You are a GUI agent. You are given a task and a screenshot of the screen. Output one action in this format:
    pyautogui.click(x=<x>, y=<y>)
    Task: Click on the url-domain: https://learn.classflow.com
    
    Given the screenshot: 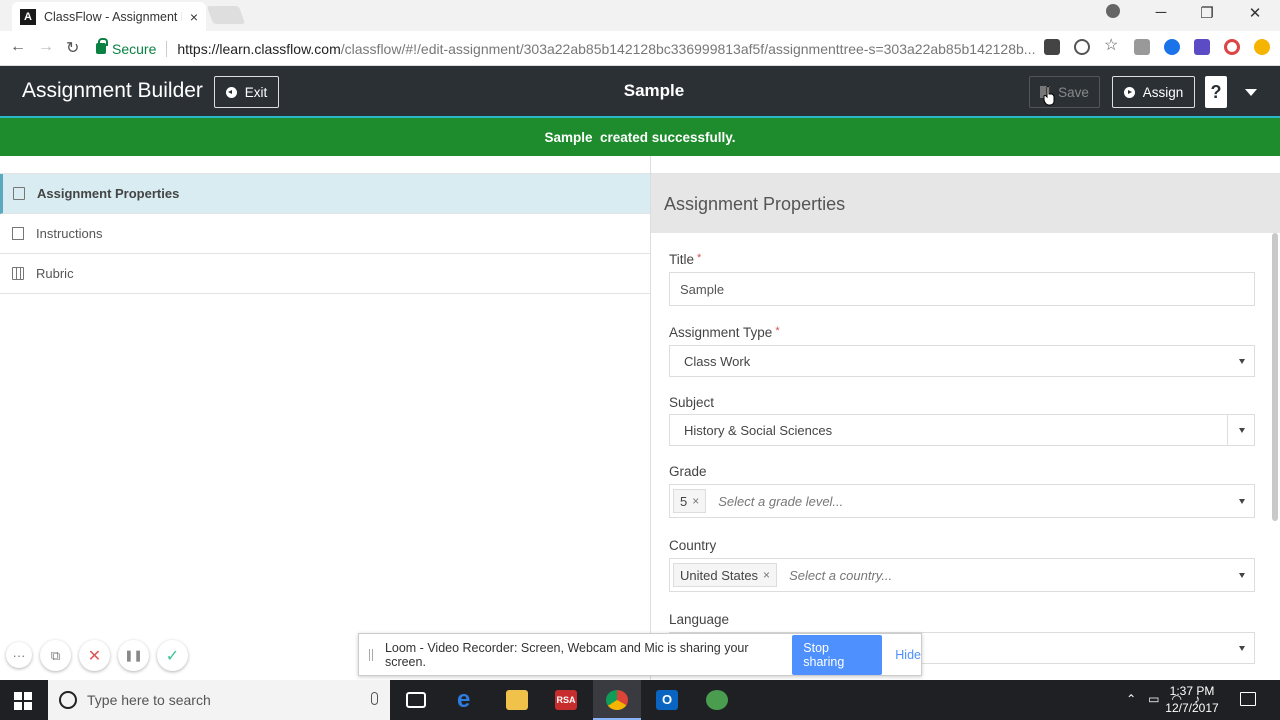 What is the action you would take?
    pyautogui.click(x=259, y=48)
    